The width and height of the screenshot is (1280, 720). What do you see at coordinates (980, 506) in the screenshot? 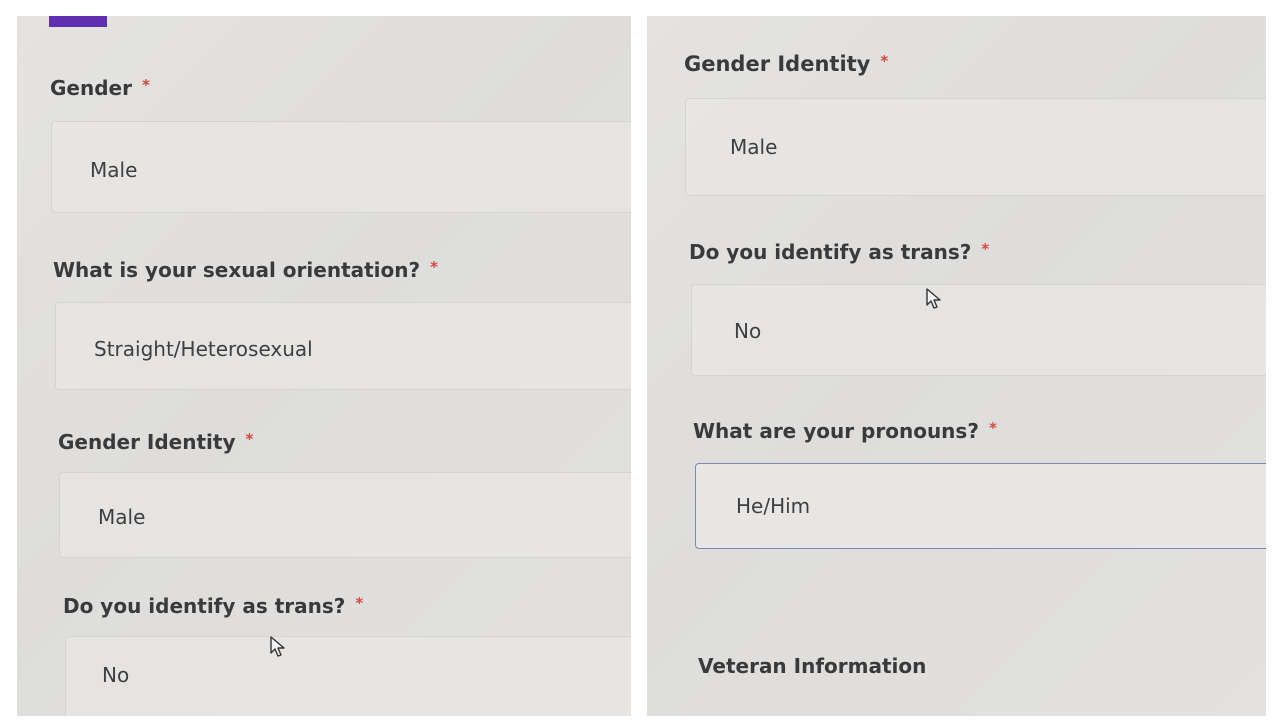
I see `pronouns-field: He/Him` at bounding box center [980, 506].